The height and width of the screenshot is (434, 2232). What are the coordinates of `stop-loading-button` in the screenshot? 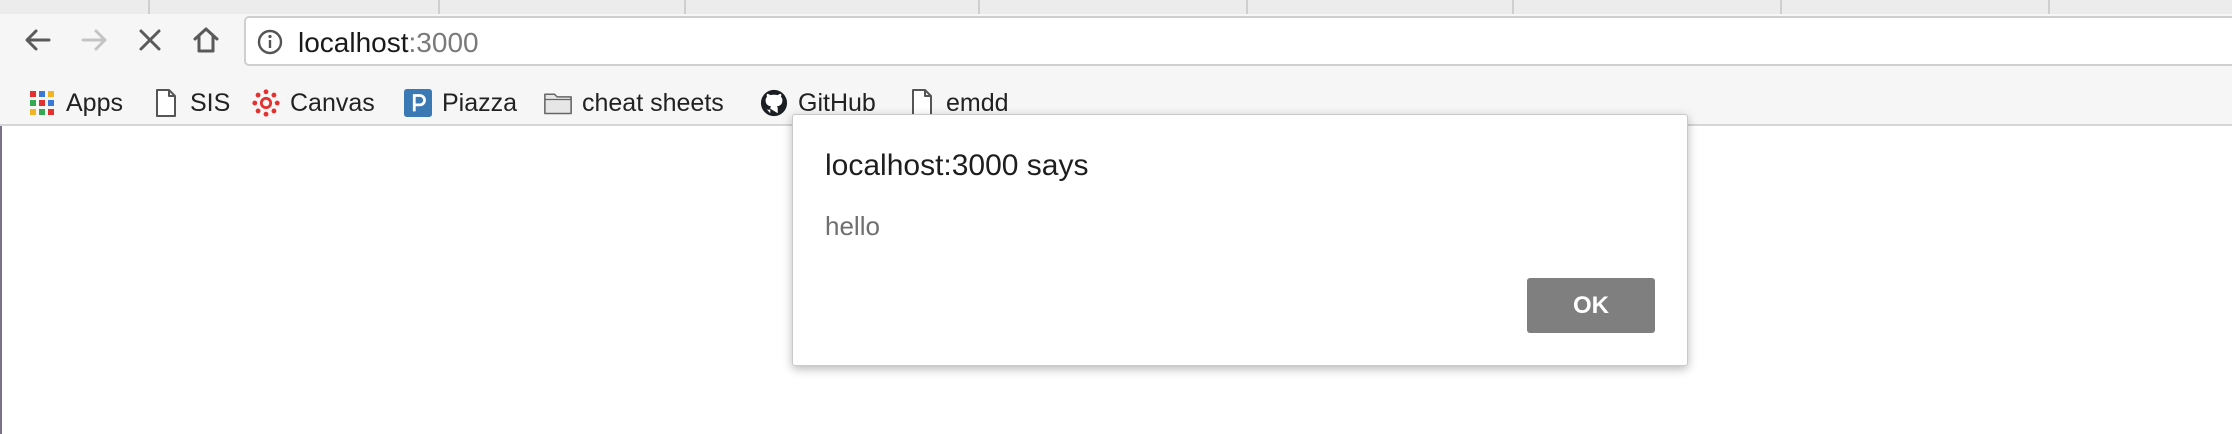 It's located at (150, 40).